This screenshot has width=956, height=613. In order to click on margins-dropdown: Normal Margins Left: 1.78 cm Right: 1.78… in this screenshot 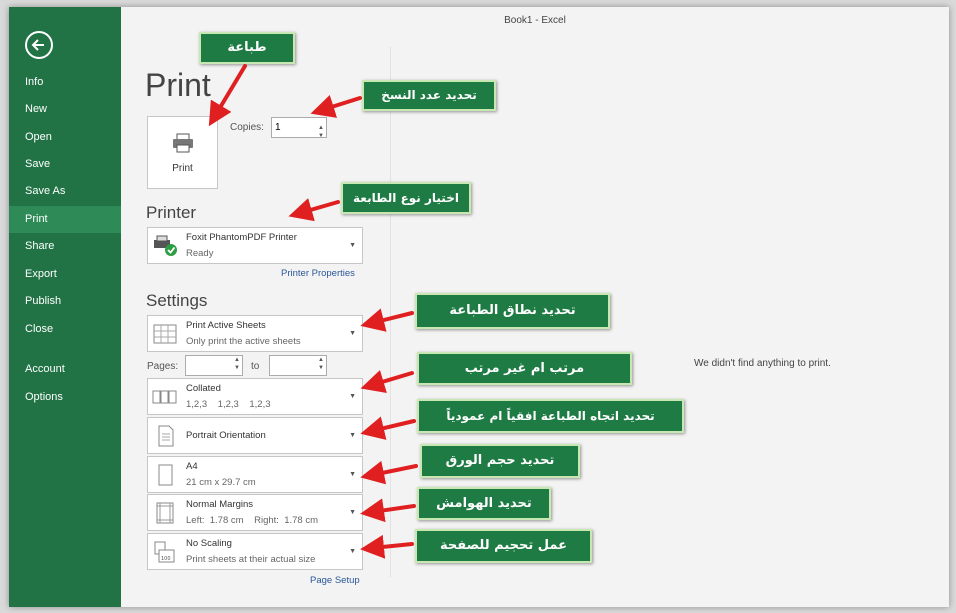, I will do `click(255, 512)`.